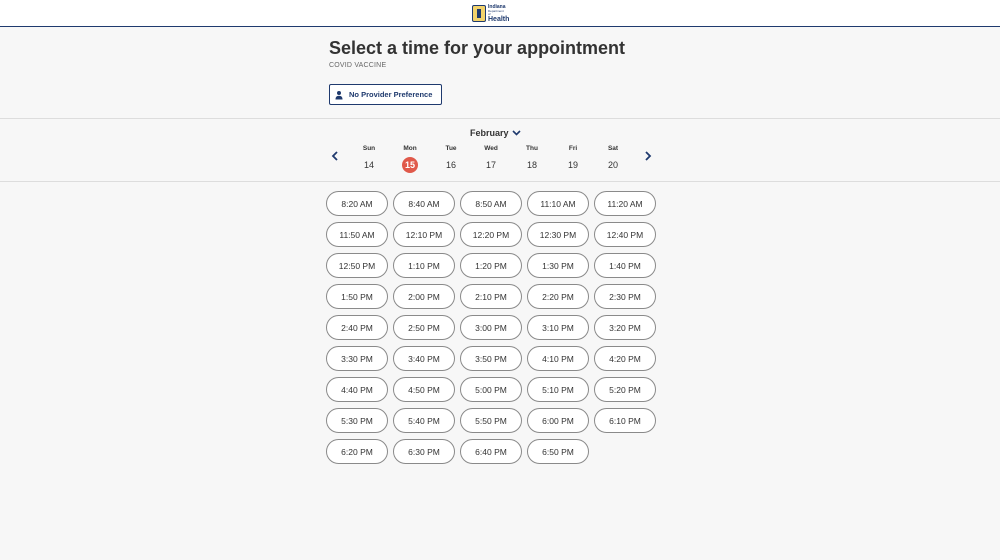  I want to click on day-name: Thu, so click(532, 148).